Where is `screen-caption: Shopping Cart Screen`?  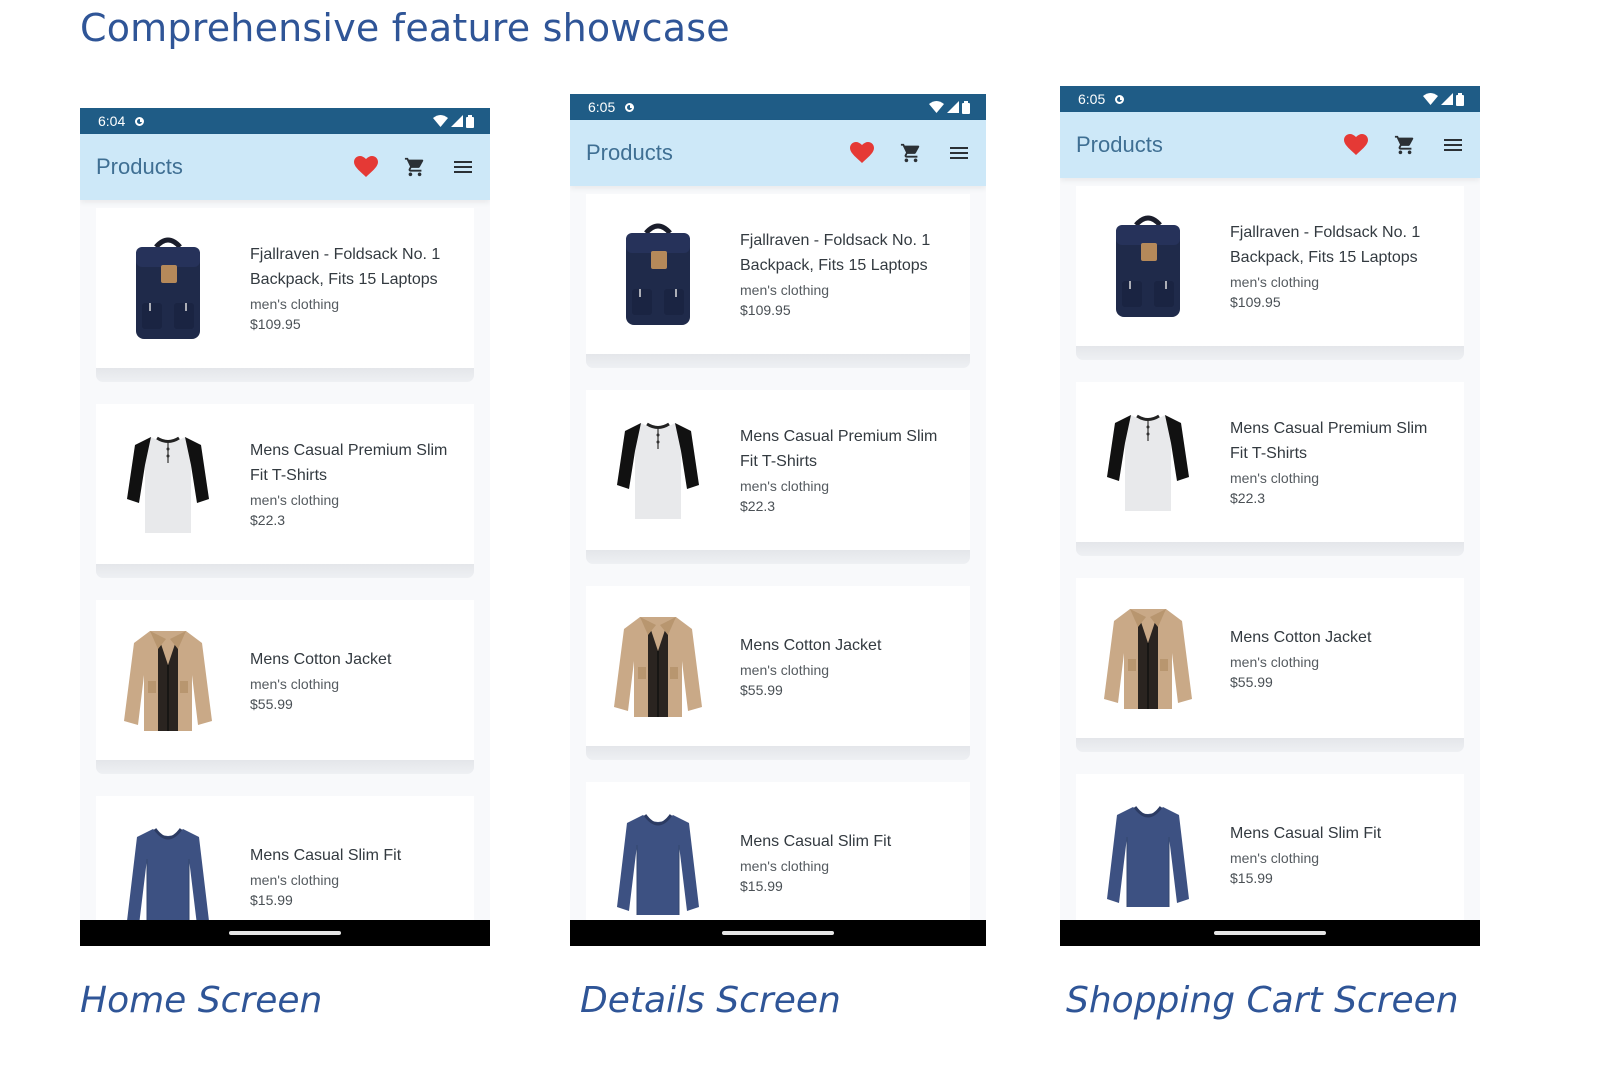 screen-caption: Shopping Cart Screen is located at coordinates (1262, 1000).